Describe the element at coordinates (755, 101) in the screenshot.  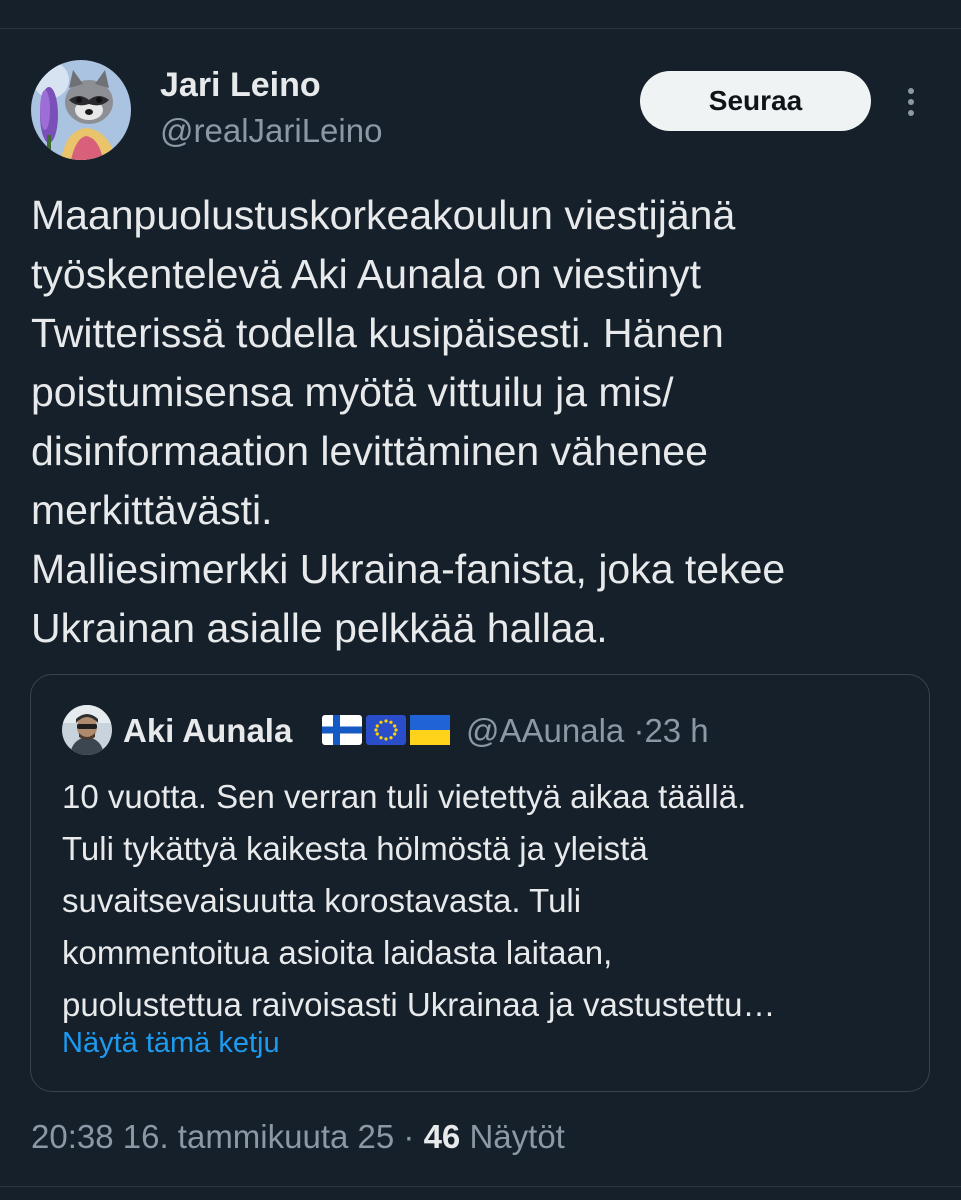
I see `follow-button: Seuraa` at that location.